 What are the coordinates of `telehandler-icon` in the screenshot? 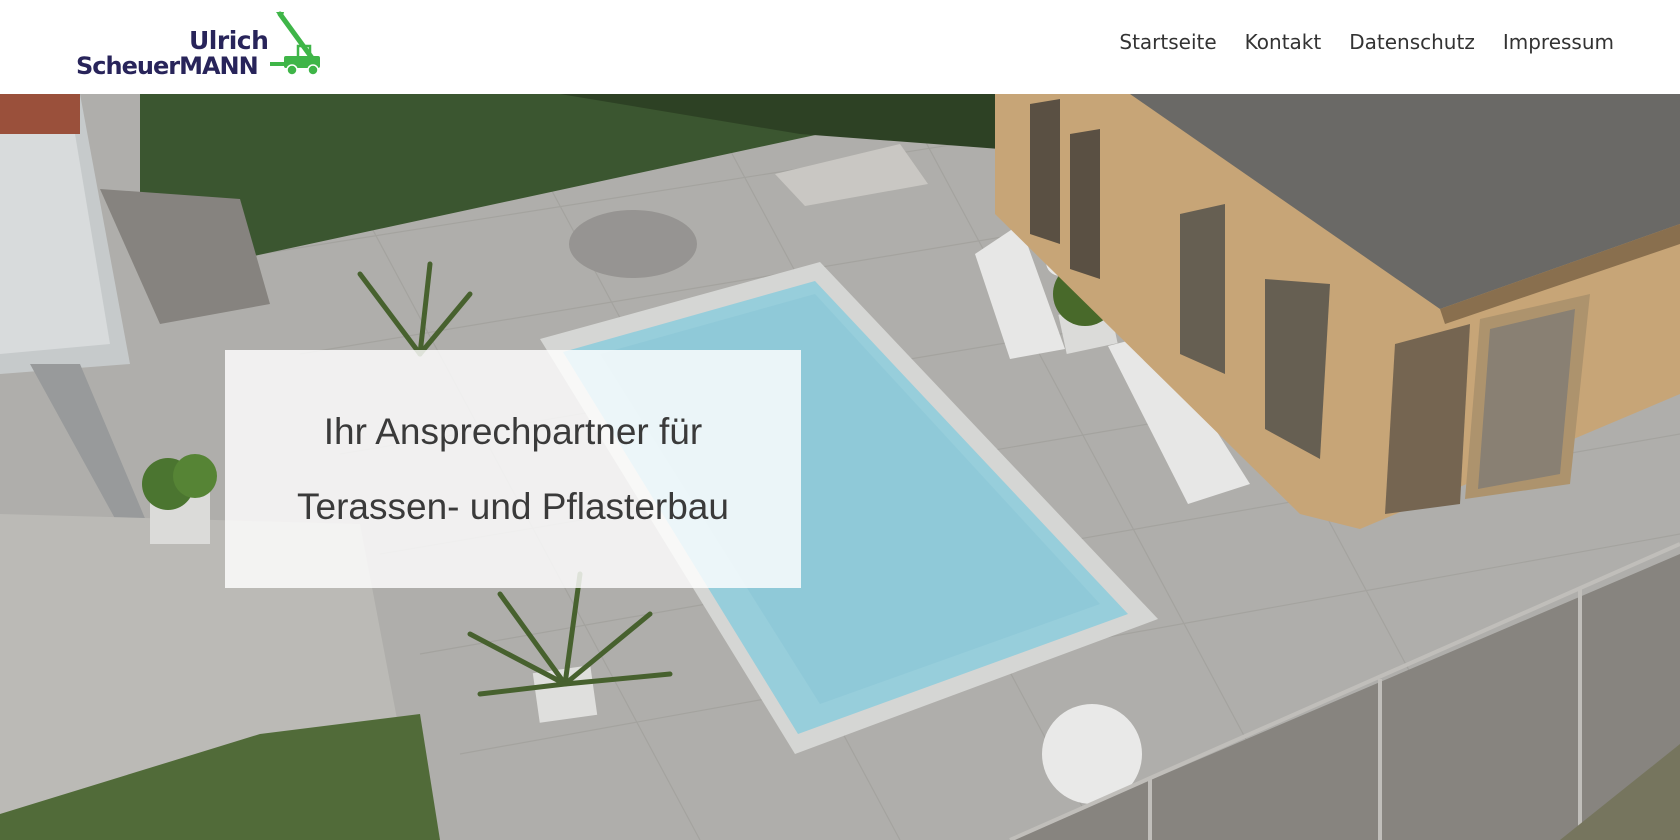 It's located at (295, 43).